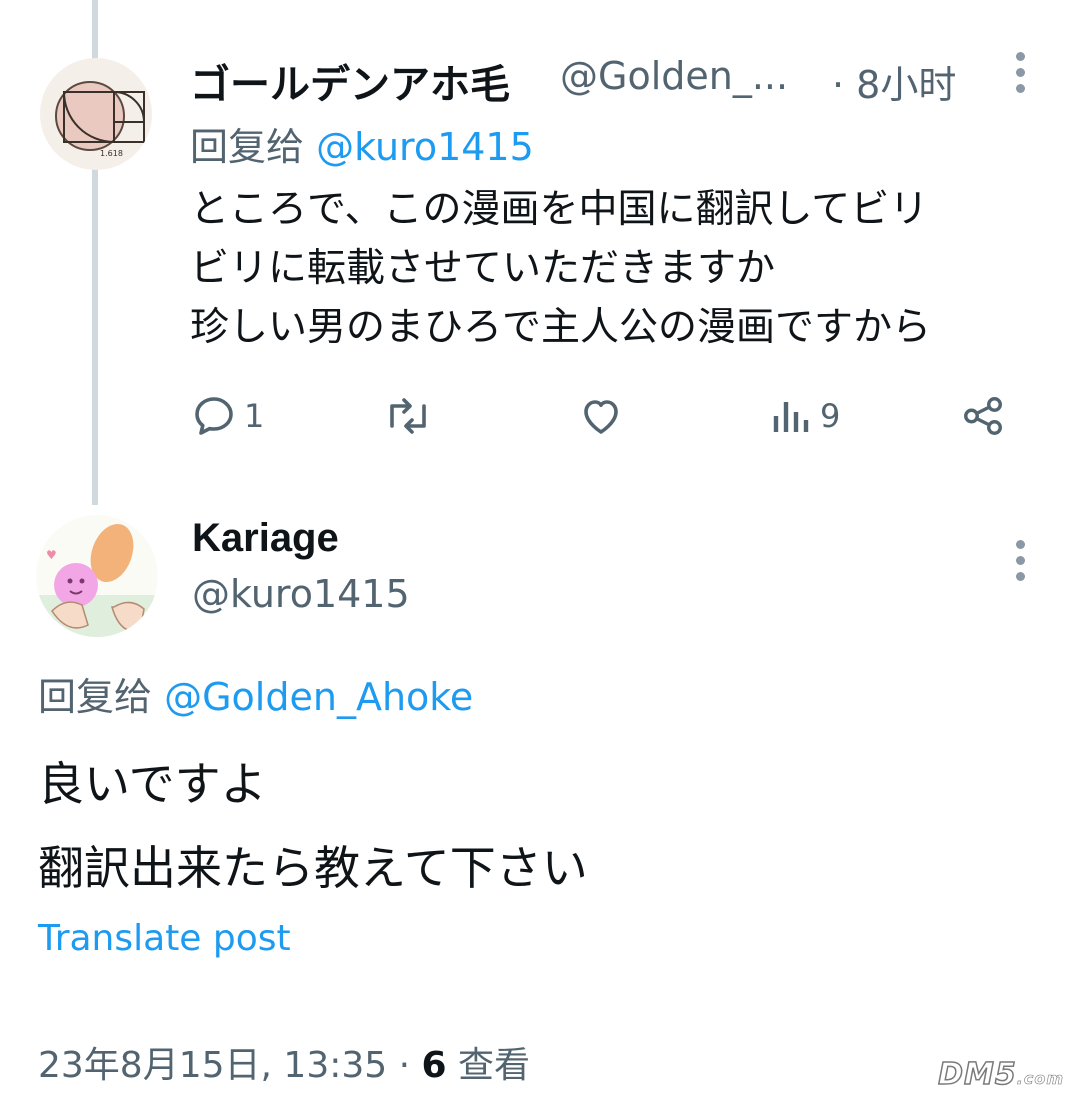  What do you see at coordinates (434, 1065) in the screenshot?
I see `views-count: 6` at bounding box center [434, 1065].